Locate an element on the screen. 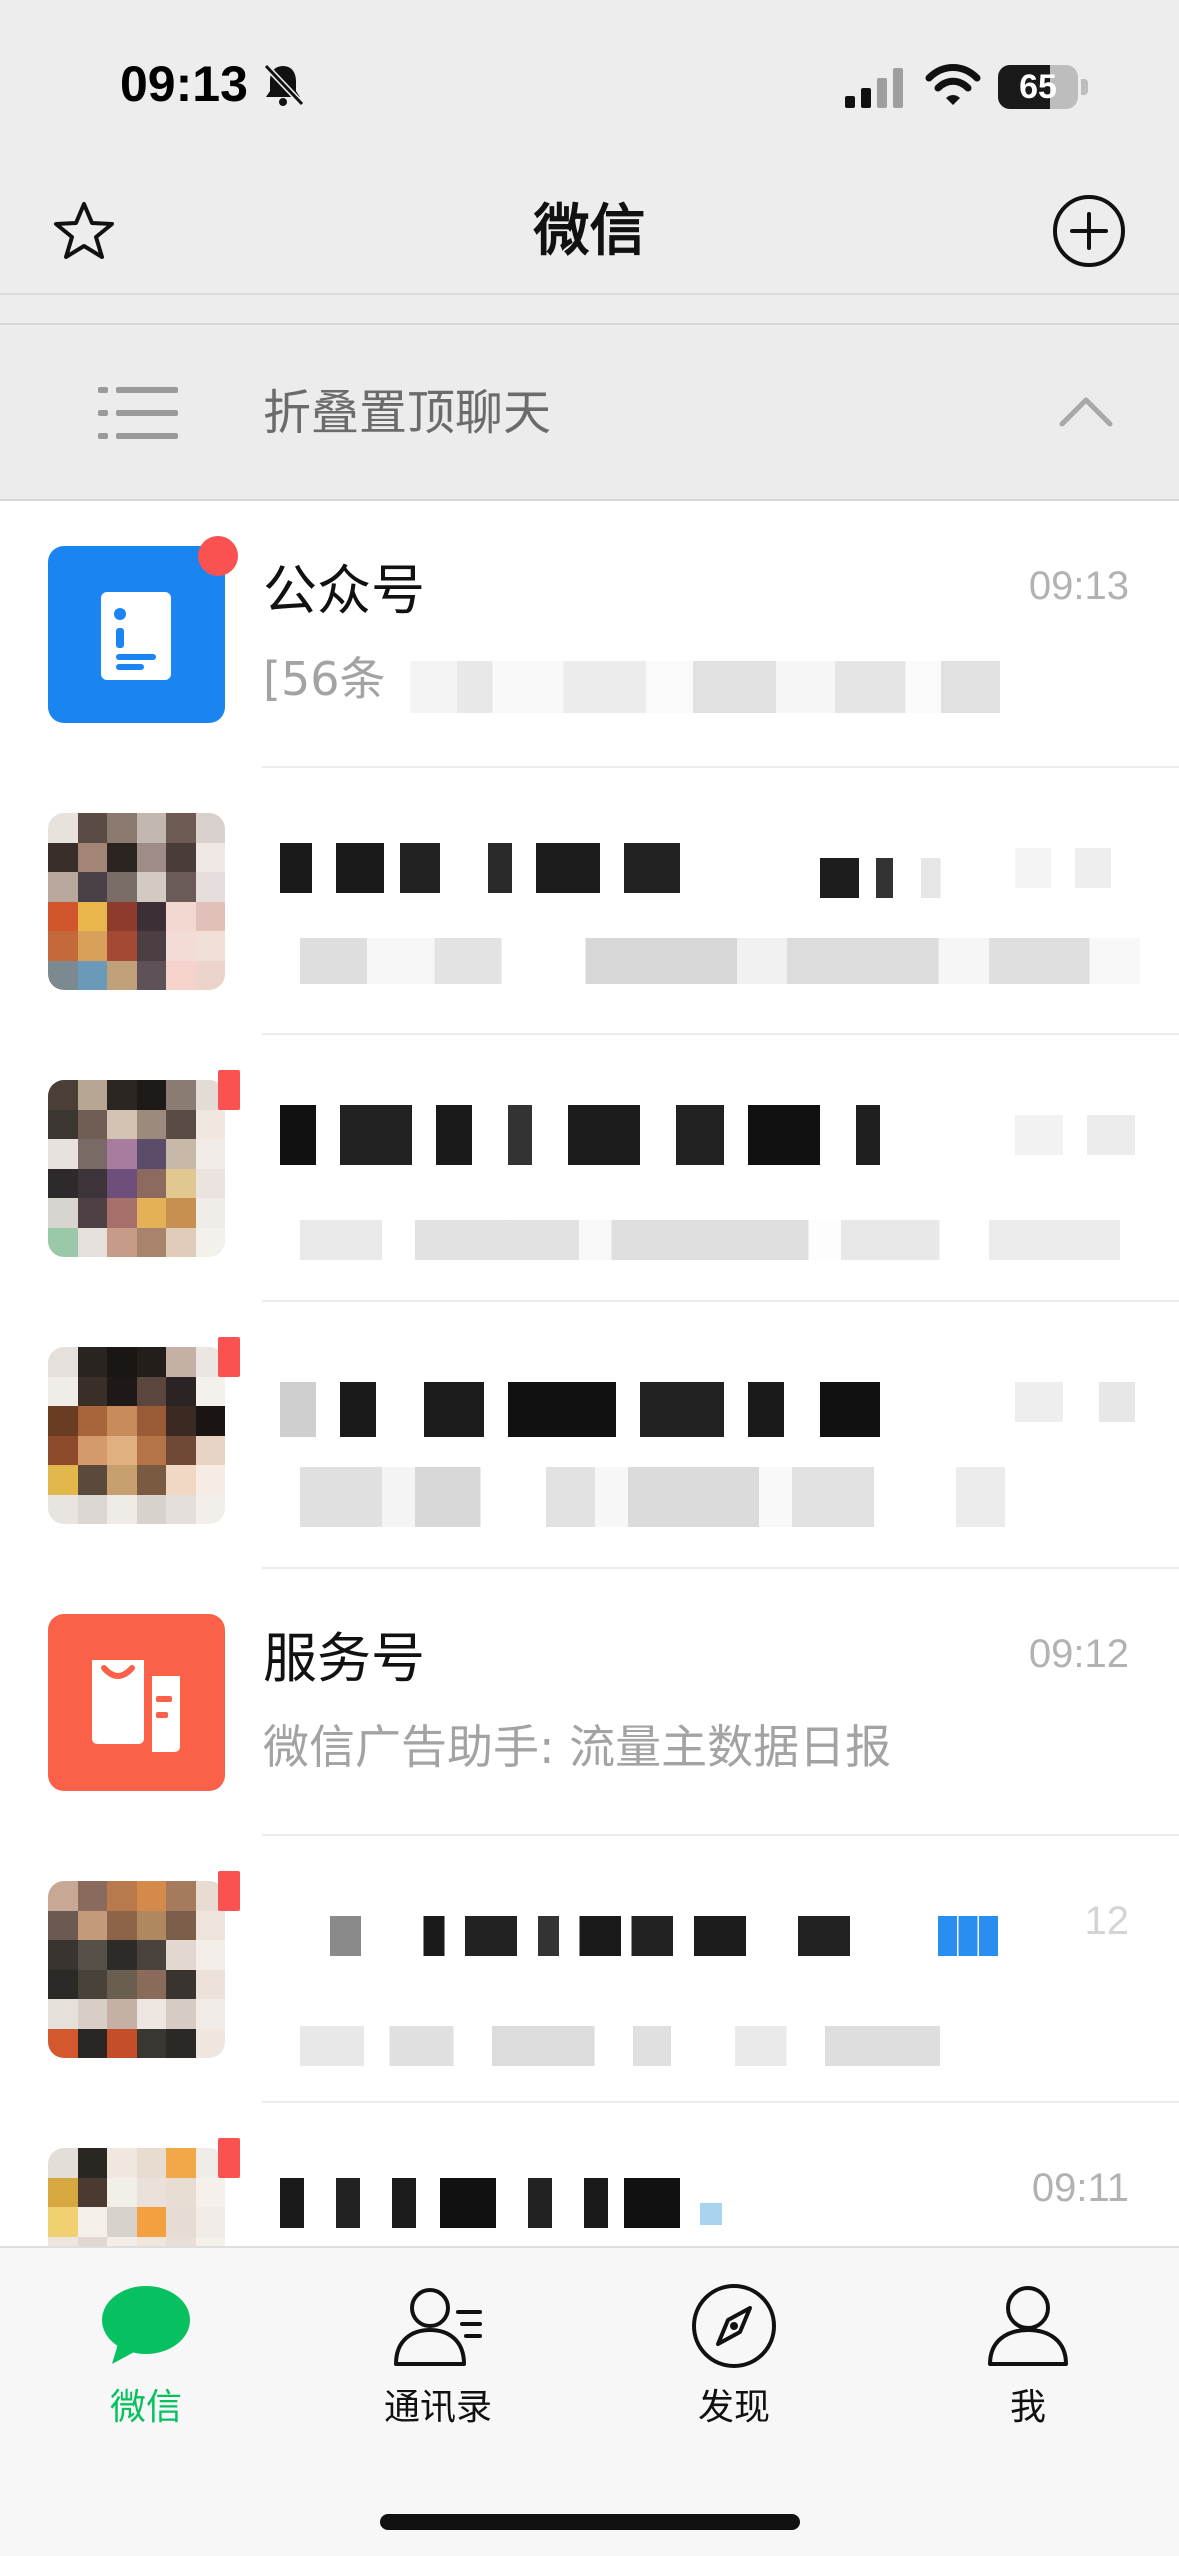  tab-chats: 微信 is located at coordinates (146, 2368).